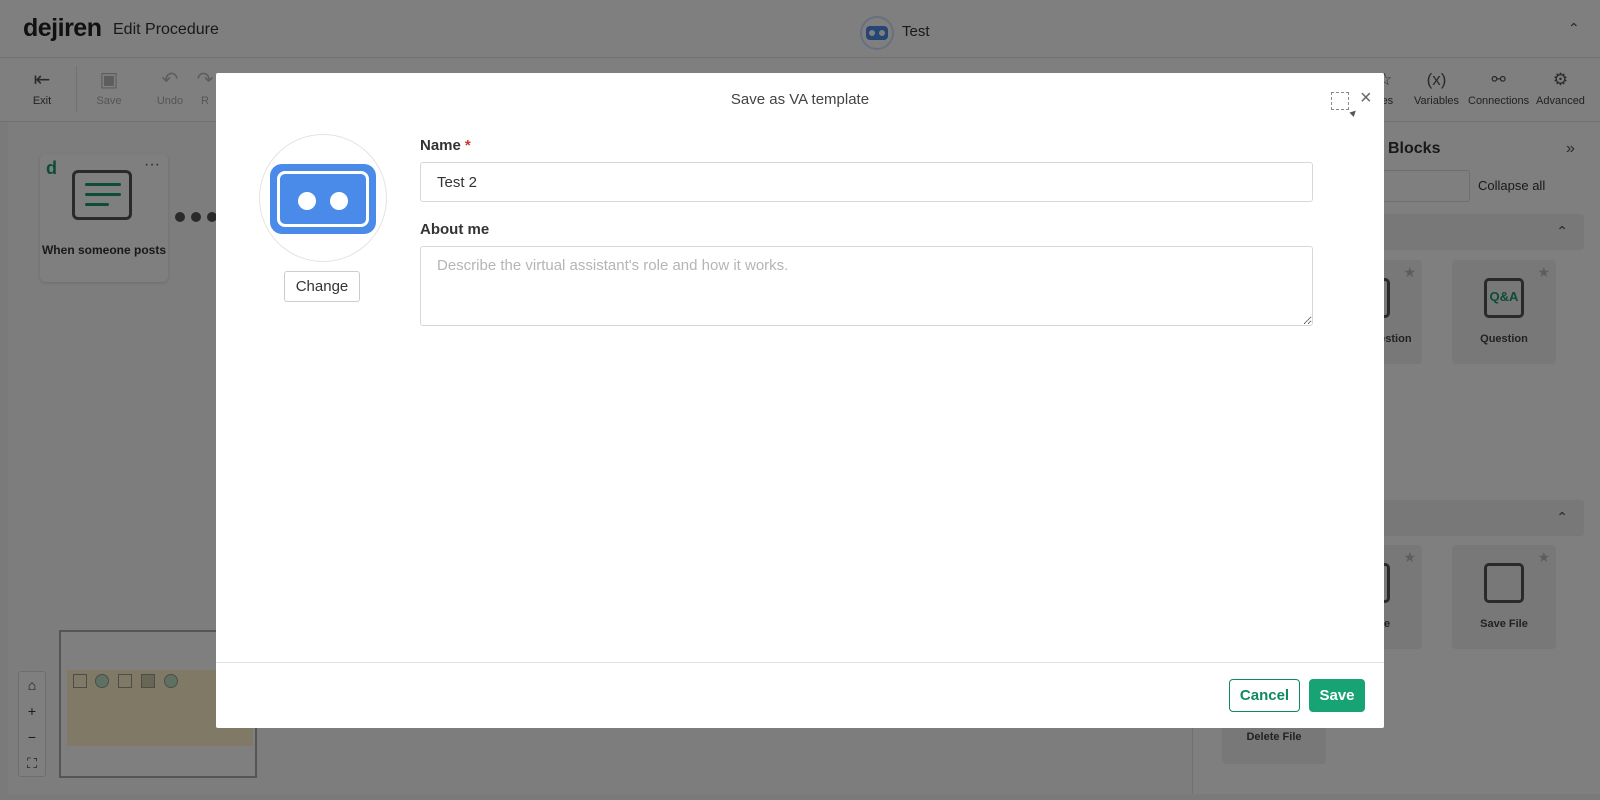 The width and height of the screenshot is (1600, 800). Describe the element at coordinates (1337, 695) in the screenshot. I see `save-button: Save` at that location.